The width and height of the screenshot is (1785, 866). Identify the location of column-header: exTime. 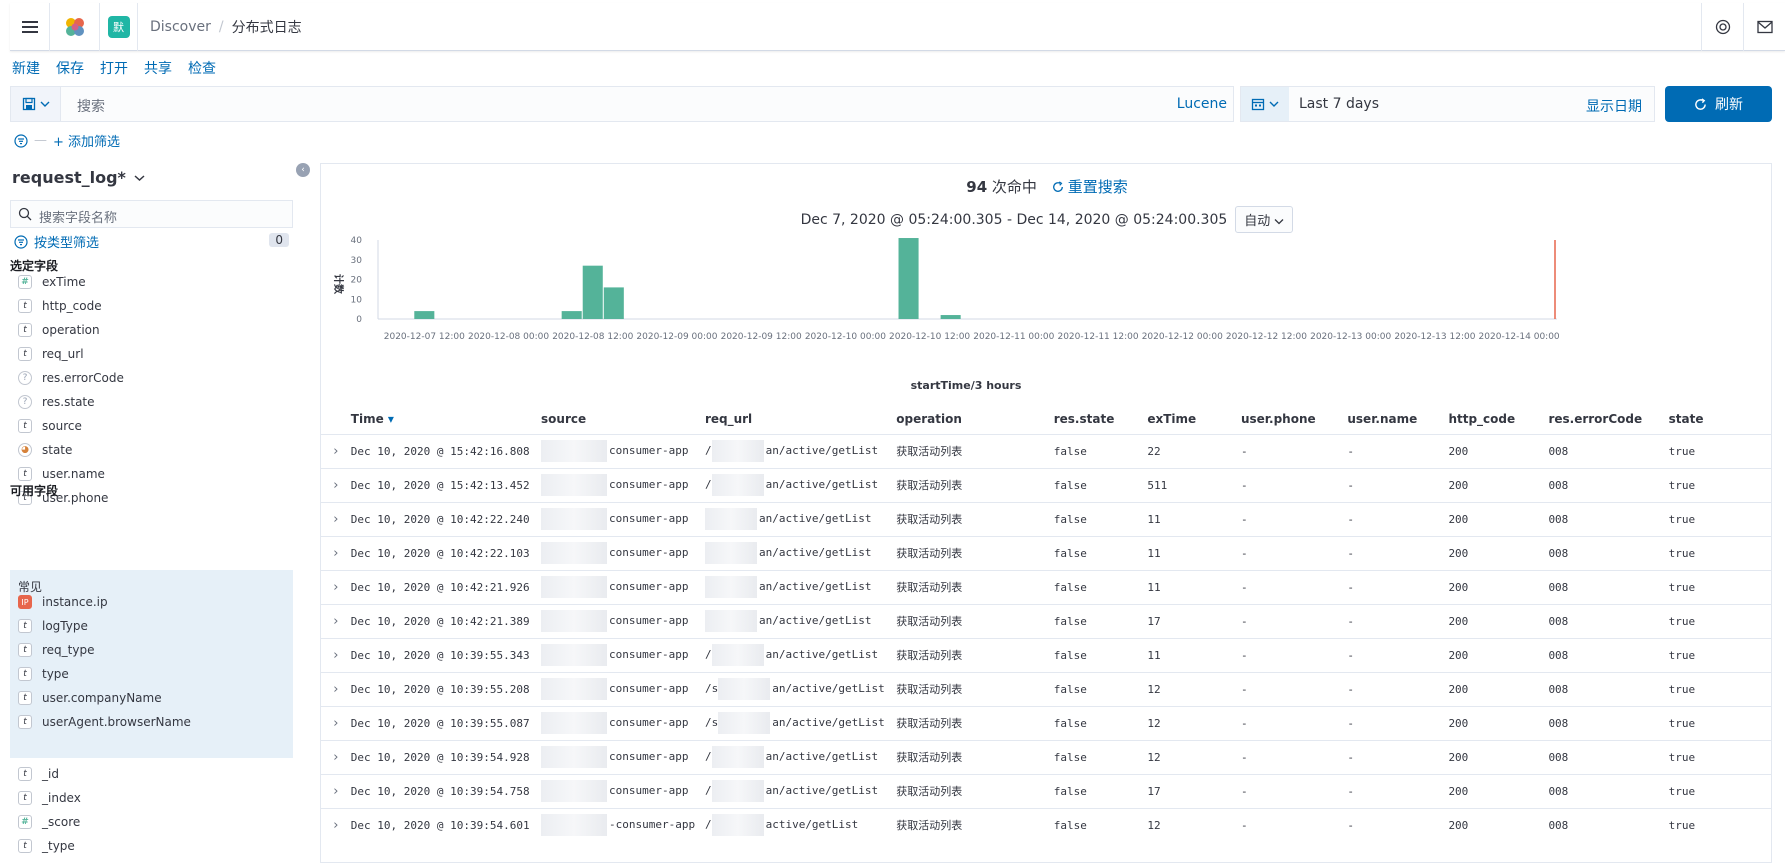
(1194, 419).